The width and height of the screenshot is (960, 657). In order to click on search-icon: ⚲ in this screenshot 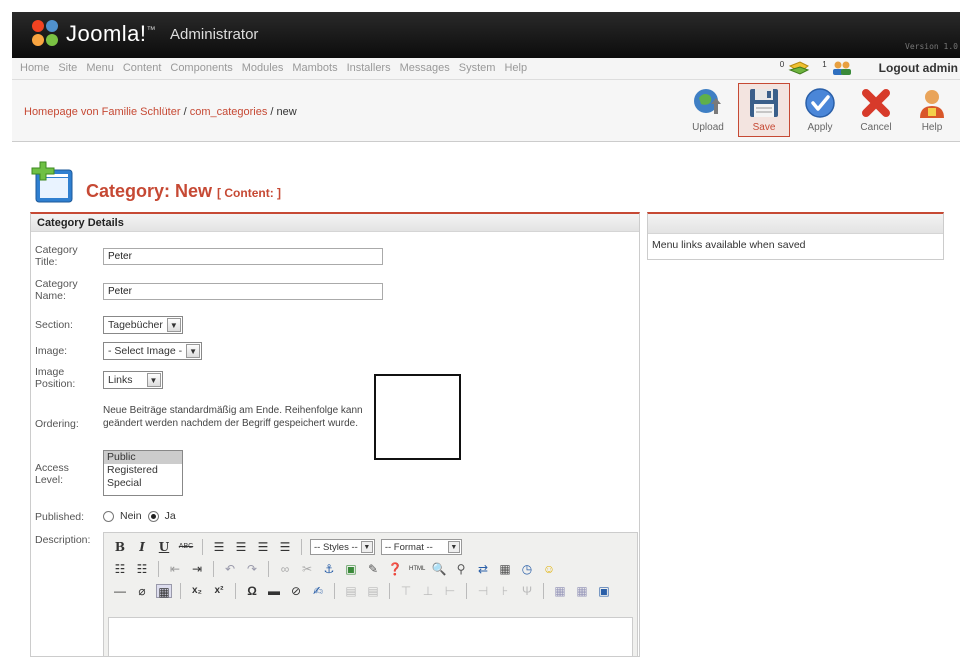, I will do `click(461, 569)`.